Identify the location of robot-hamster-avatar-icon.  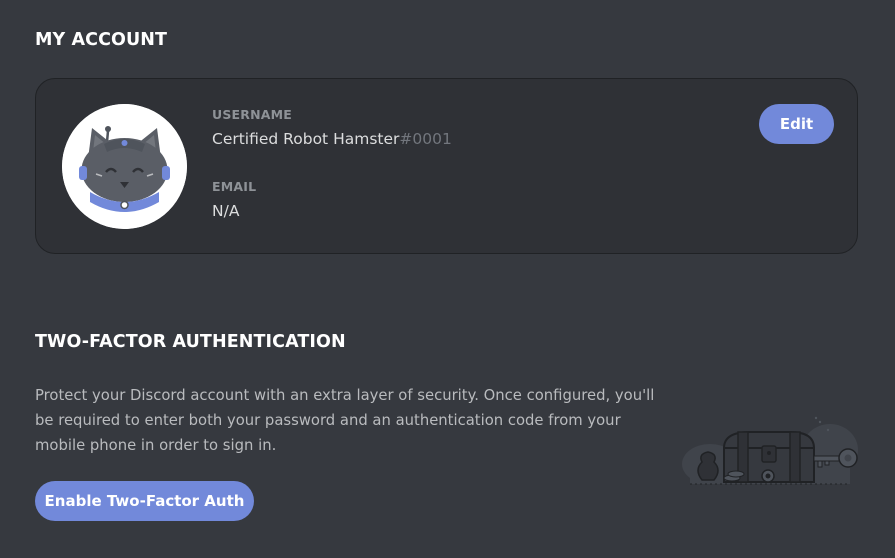
(124, 166).